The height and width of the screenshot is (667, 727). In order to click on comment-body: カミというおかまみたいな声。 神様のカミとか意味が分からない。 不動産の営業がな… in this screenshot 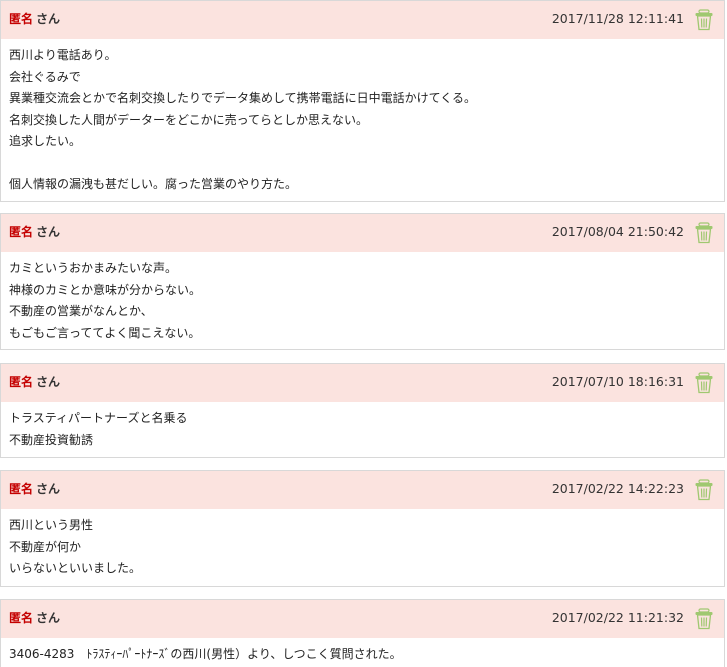, I will do `click(362, 298)`.